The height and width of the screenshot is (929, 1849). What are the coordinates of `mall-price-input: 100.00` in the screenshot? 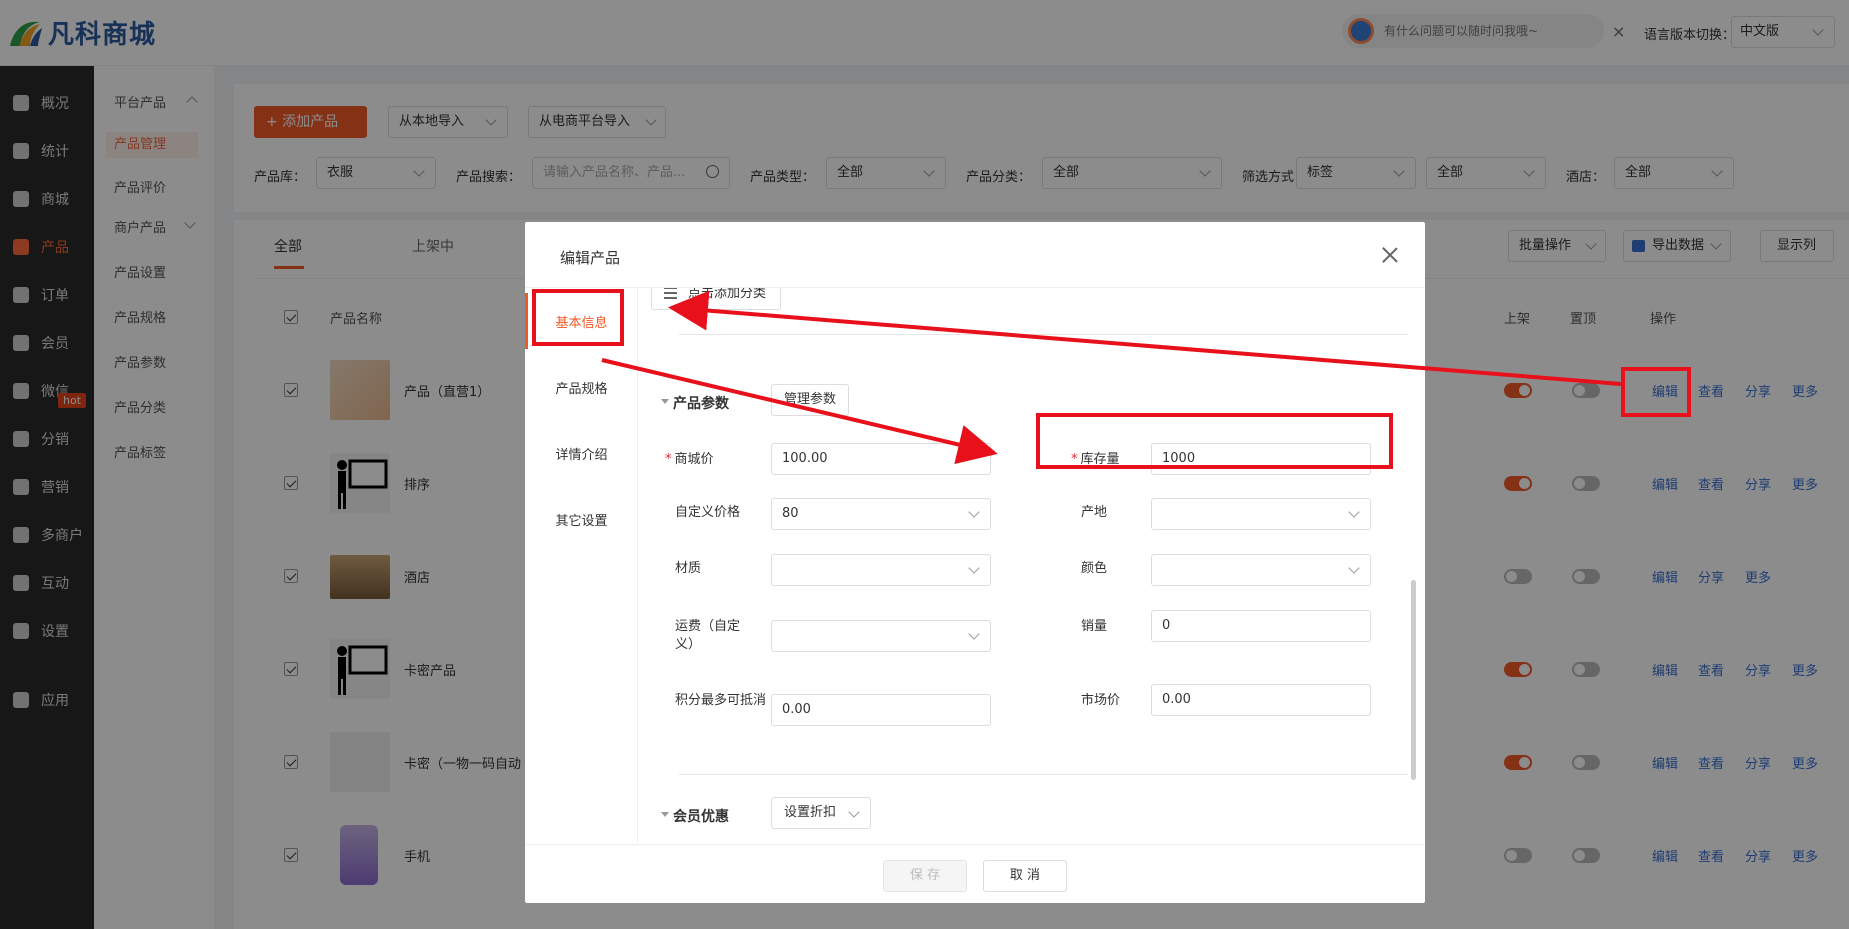 It's located at (881, 459).